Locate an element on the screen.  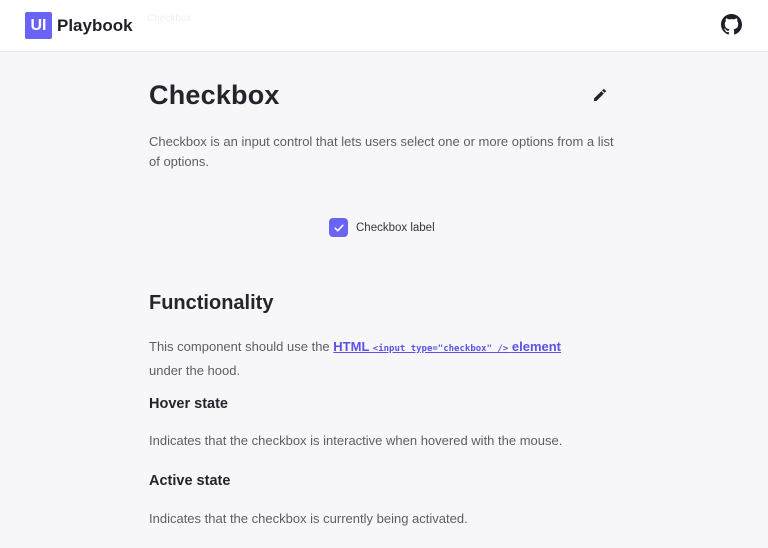
checkbox-demo: Checkbox label is located at coordinates (382, 227).